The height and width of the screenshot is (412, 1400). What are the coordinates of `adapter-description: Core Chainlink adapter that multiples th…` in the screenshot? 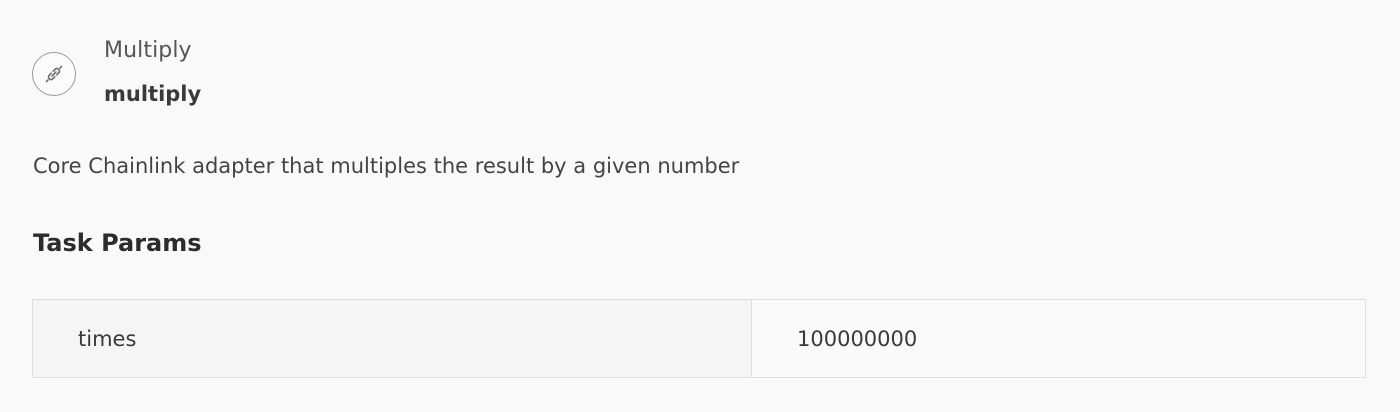 It's located at (386, 166).